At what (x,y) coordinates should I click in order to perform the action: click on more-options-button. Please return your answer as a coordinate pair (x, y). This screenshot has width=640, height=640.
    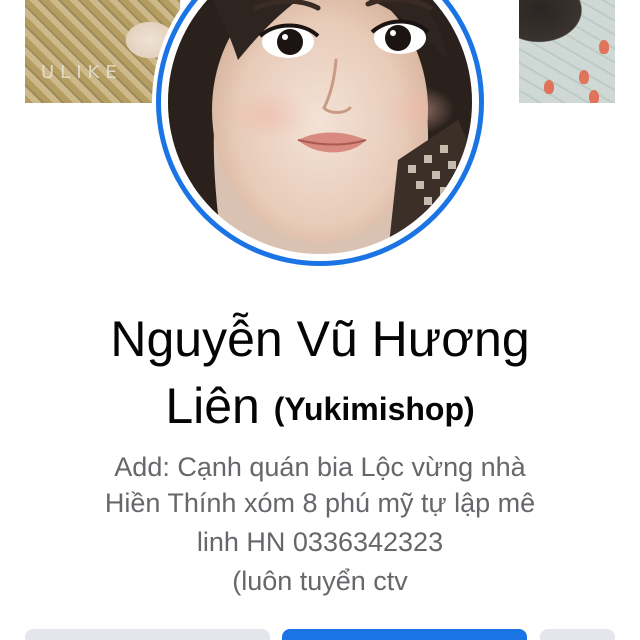
    Looking at the image, I should click on (577, 634).